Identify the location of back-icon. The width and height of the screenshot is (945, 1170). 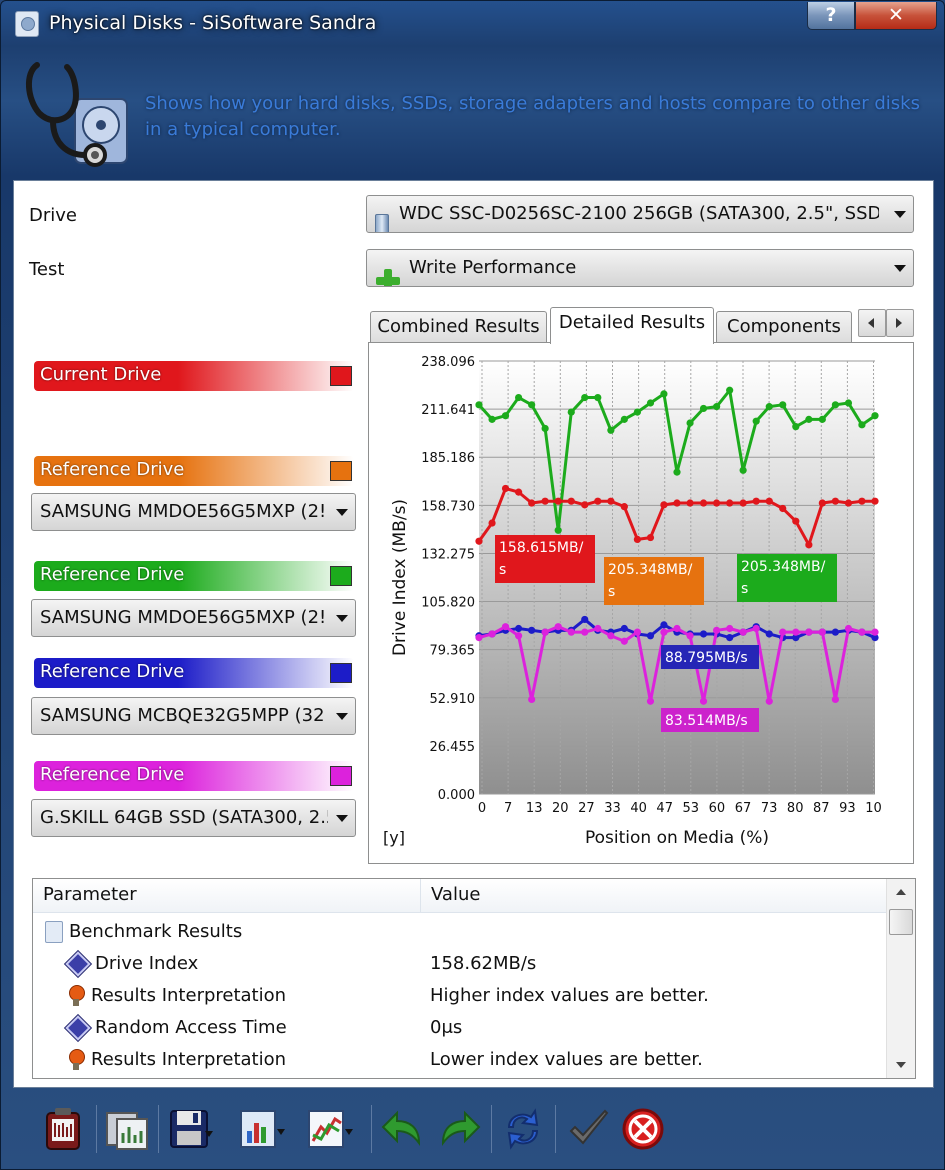
(403, 1129).